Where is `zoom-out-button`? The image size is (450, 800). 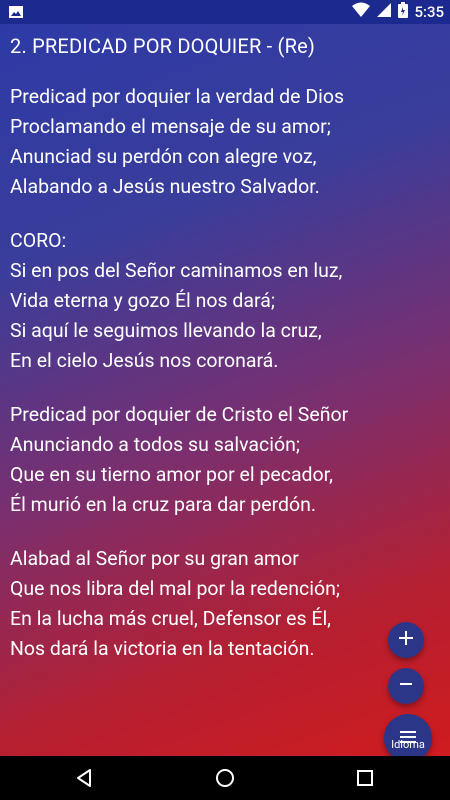 zoom-out-button is located at coordinates (406, 686).